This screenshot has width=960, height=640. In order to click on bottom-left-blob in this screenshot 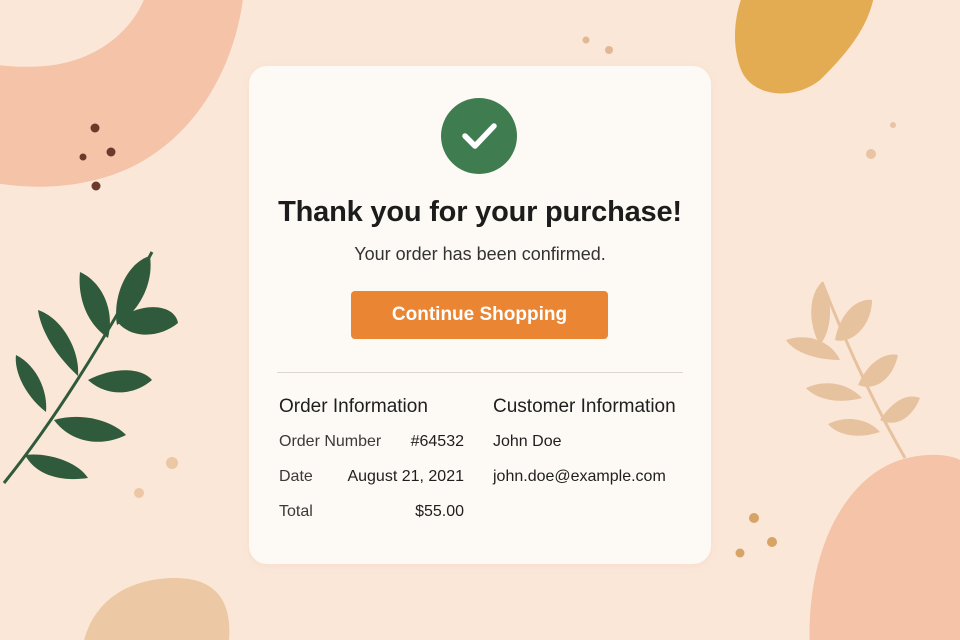, I will do `click(157, 609)`.